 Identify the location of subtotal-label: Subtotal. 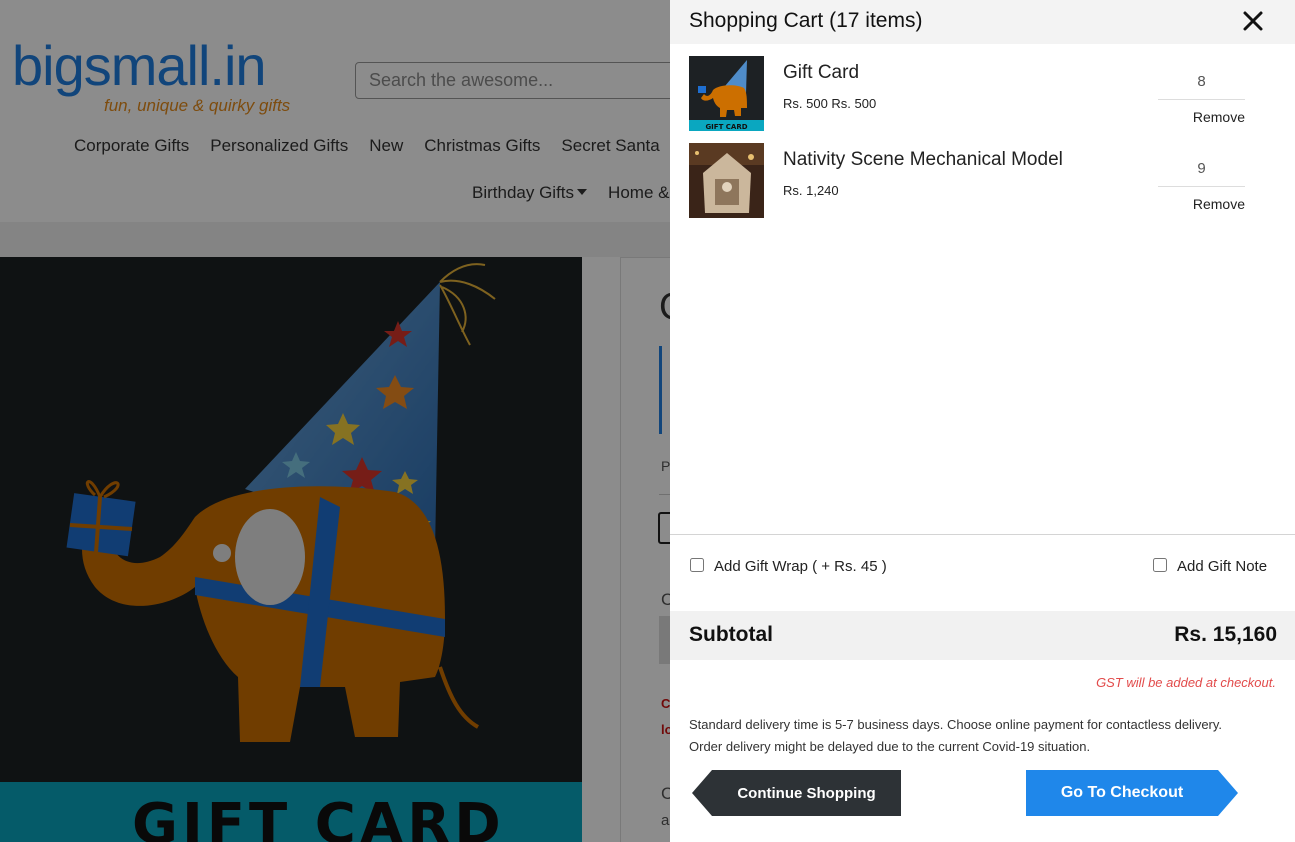
(731, 634).